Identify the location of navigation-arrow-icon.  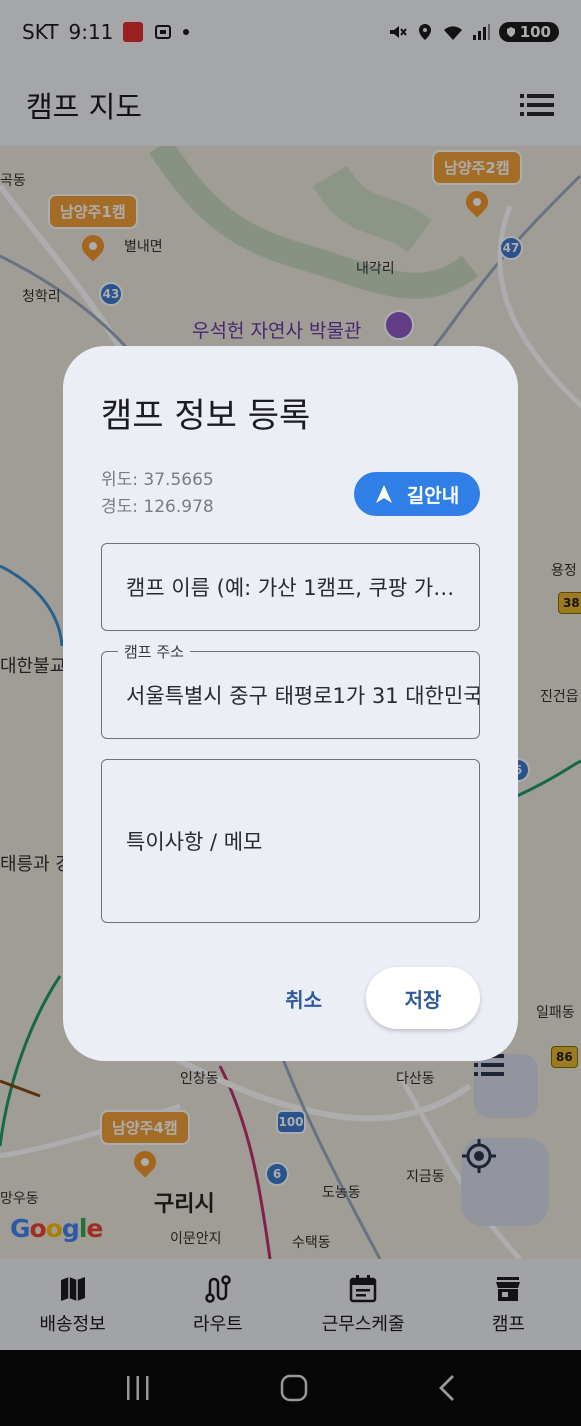
(383, 494).